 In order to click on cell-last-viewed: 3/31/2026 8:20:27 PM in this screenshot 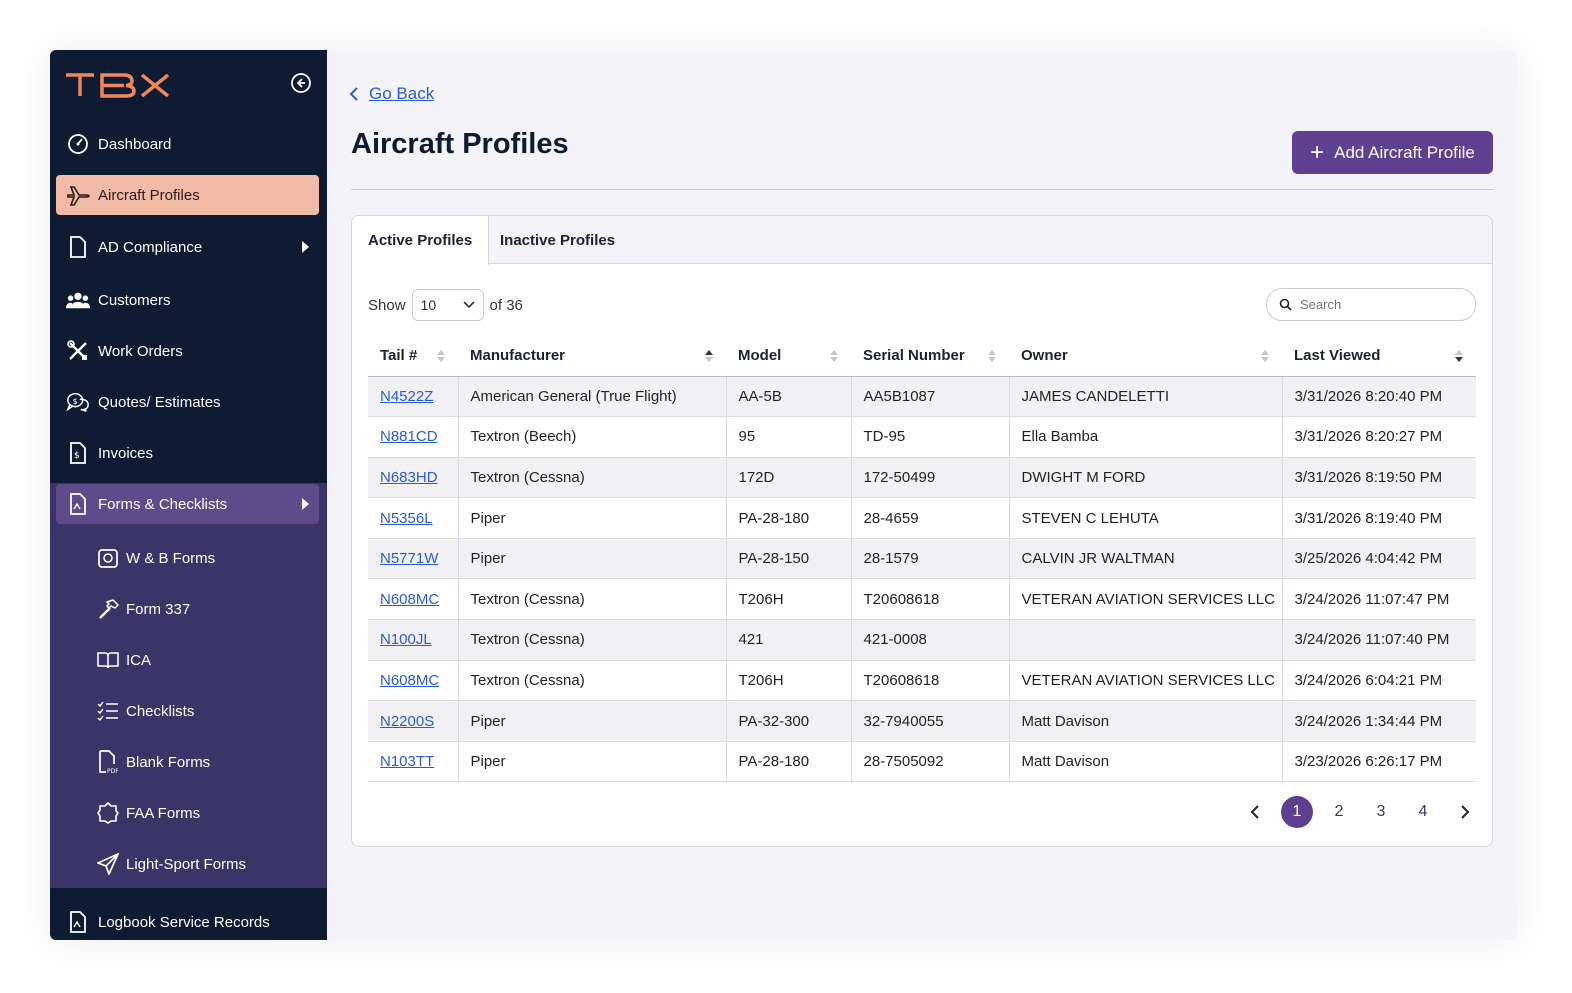, I will do `click(1379, 437)`.